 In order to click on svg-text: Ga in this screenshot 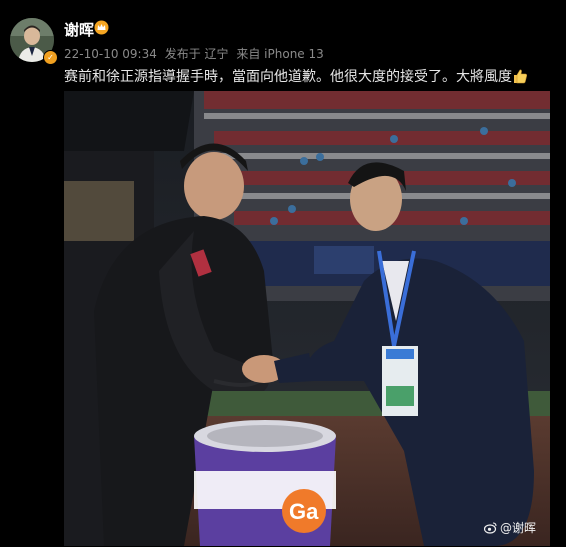, I will do `click(304, 511)`.